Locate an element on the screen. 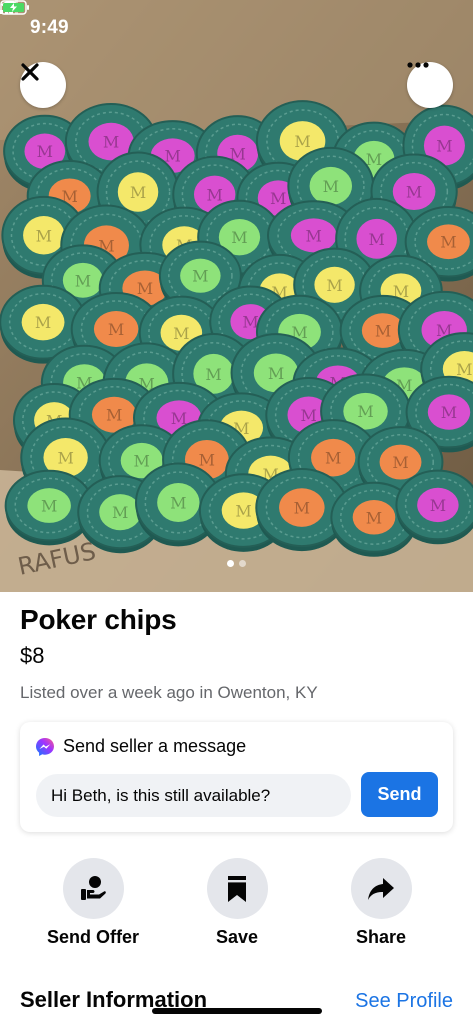 Image resolution: width=473 pixels, height=1024 pixels. offer-hand-icon is located at coordinates (93, 887).